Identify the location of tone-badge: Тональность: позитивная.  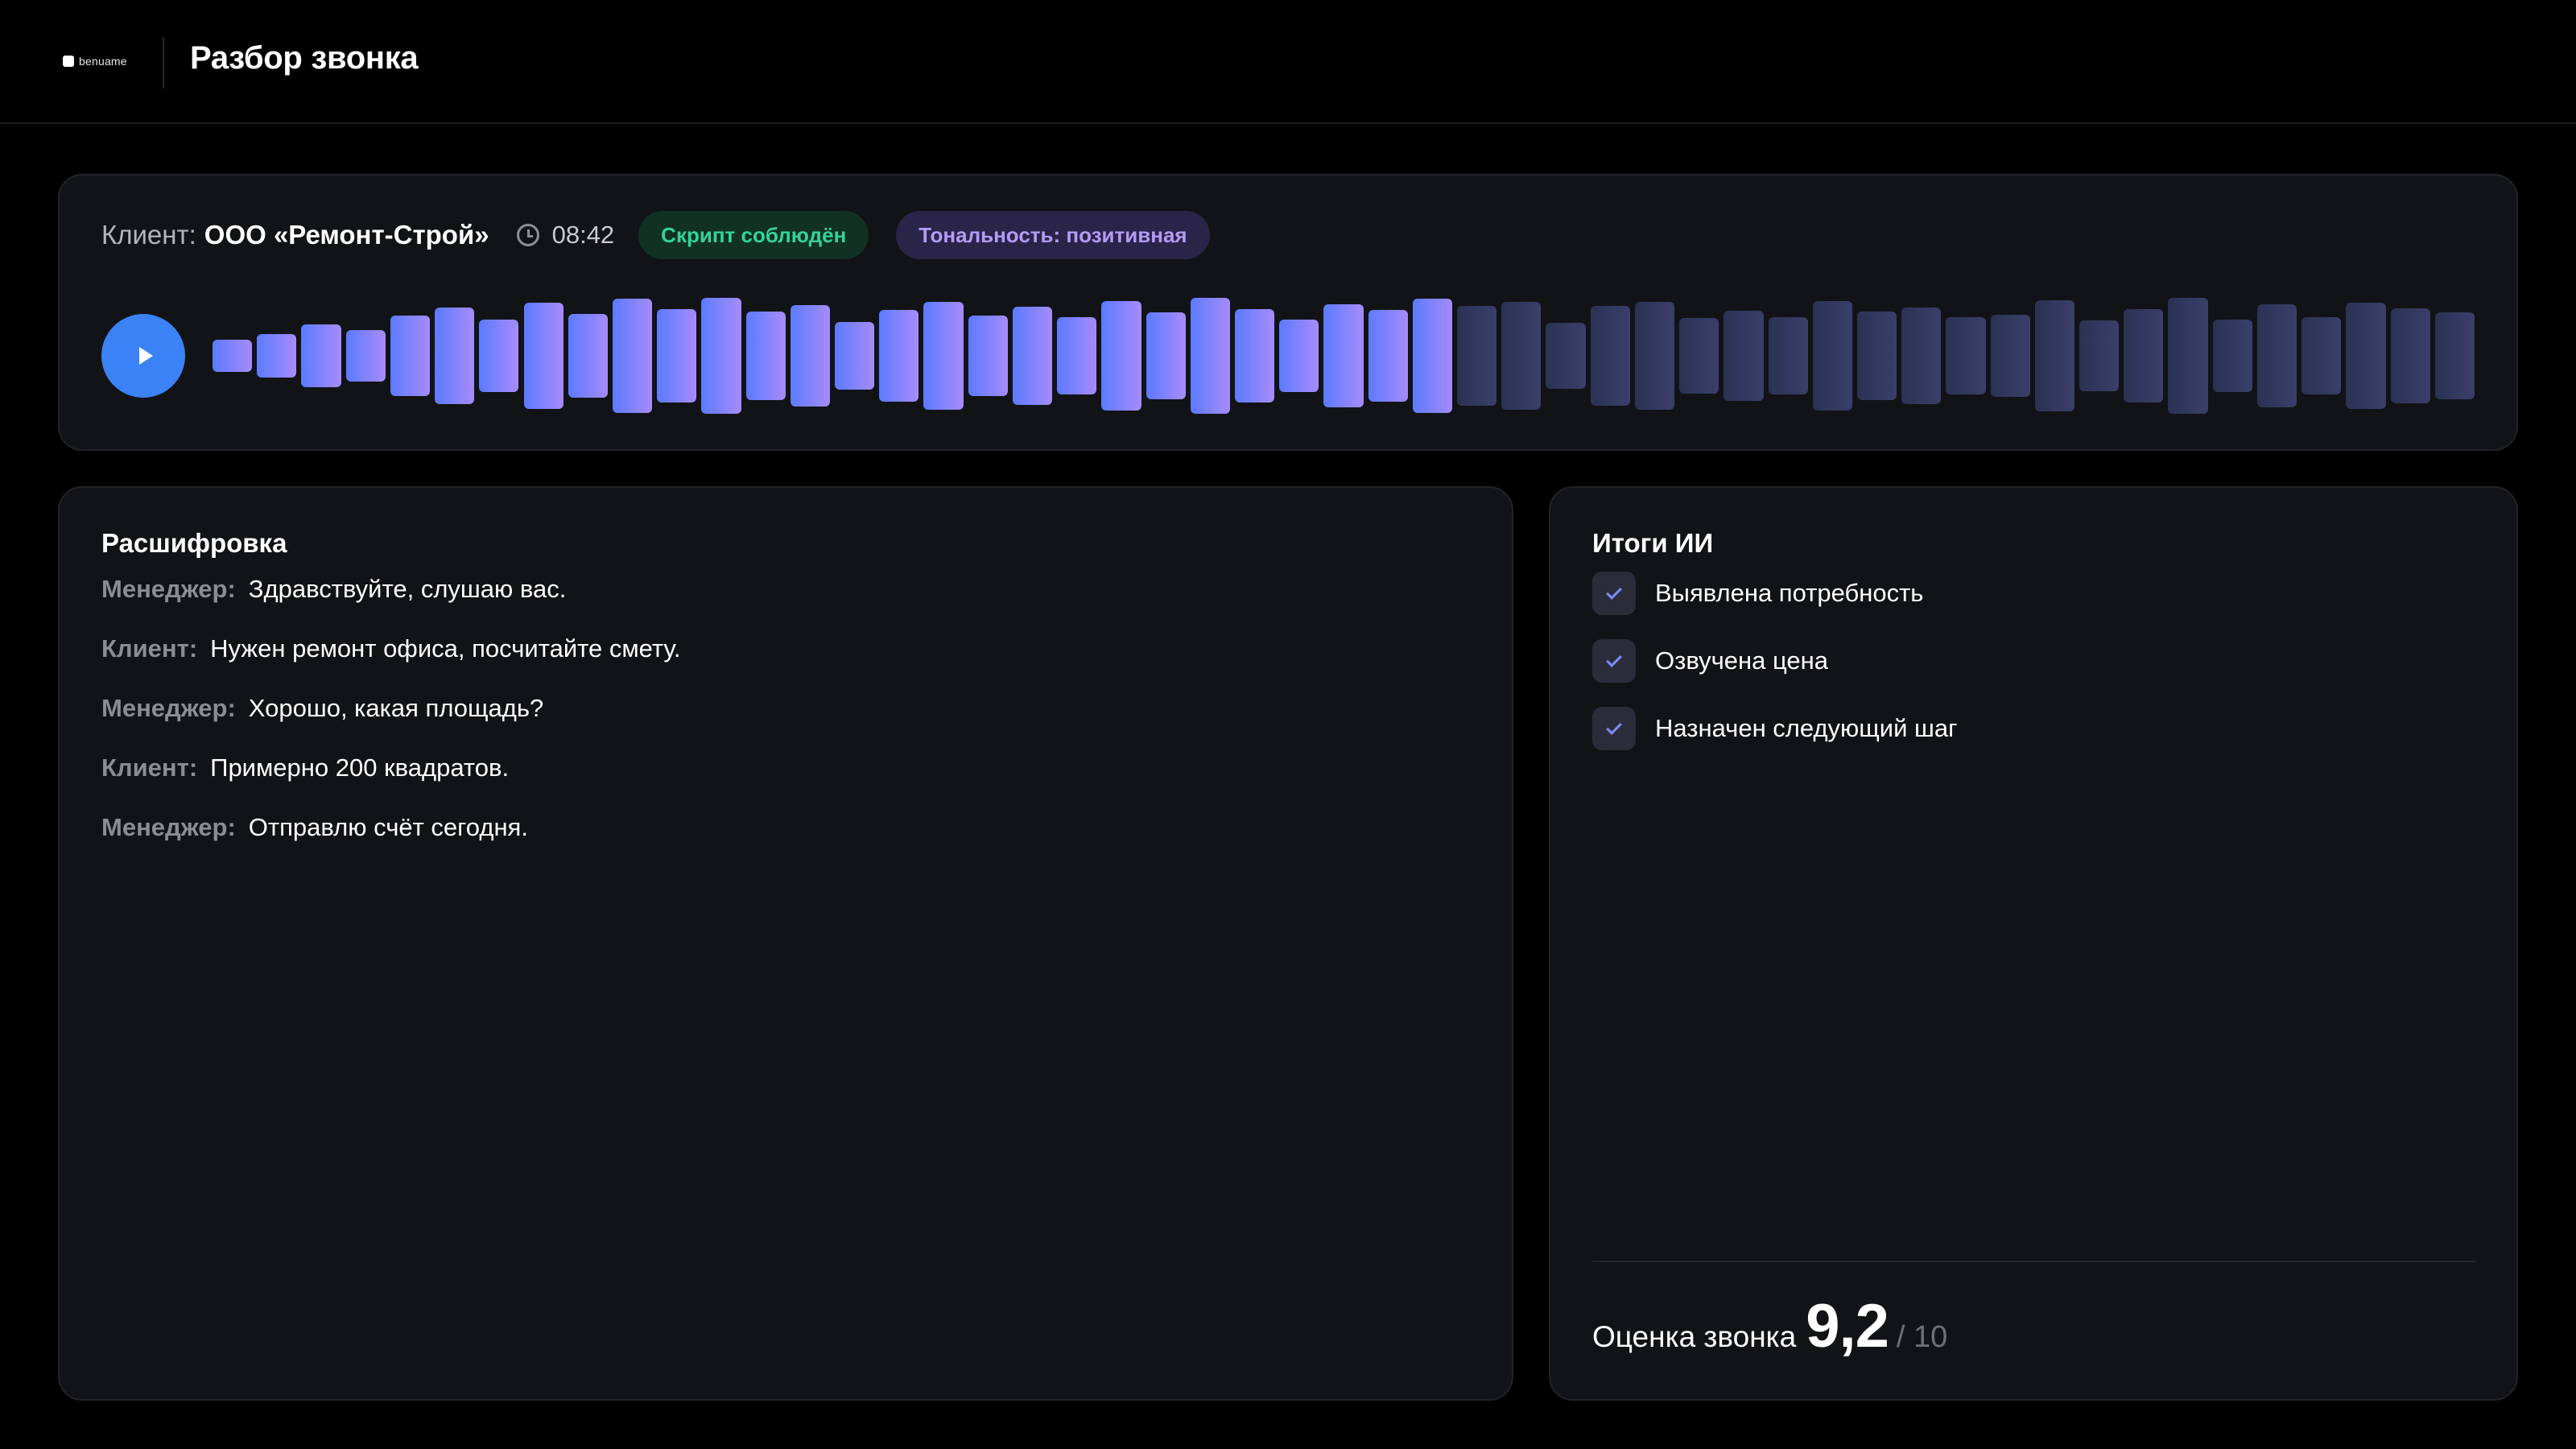
(1053, 235).